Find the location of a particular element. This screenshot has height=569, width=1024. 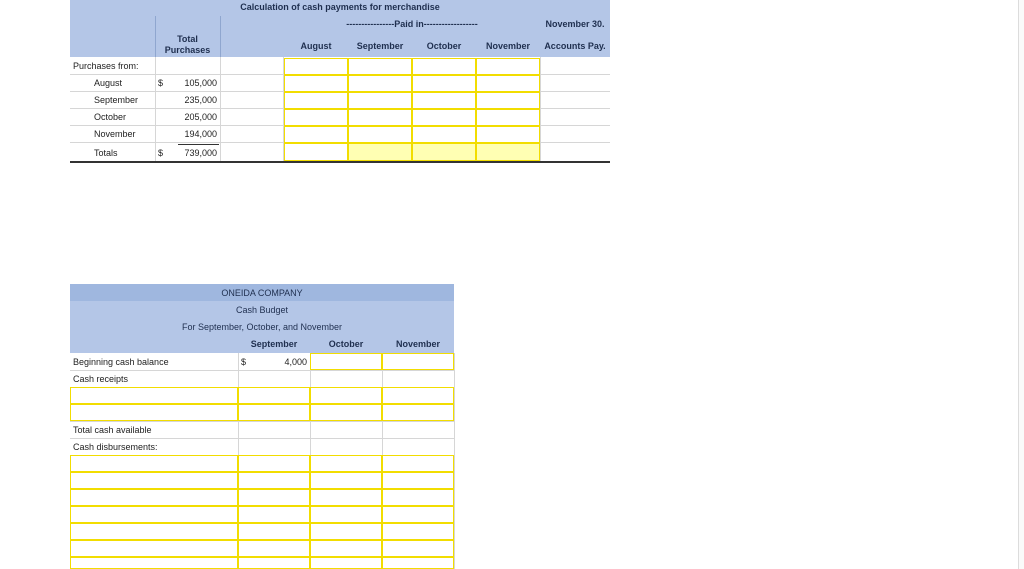

purchase-amount-total: 739,000 is located at coordinates (200, 153).